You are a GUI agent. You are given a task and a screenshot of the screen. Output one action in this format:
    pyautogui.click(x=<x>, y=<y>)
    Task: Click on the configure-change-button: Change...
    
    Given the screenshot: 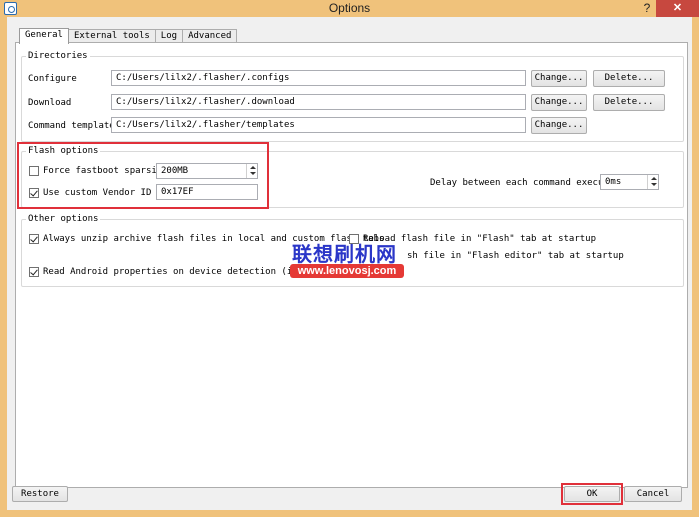 What is the action you would take?
    pyautogui.click(x=559, y=78)
    